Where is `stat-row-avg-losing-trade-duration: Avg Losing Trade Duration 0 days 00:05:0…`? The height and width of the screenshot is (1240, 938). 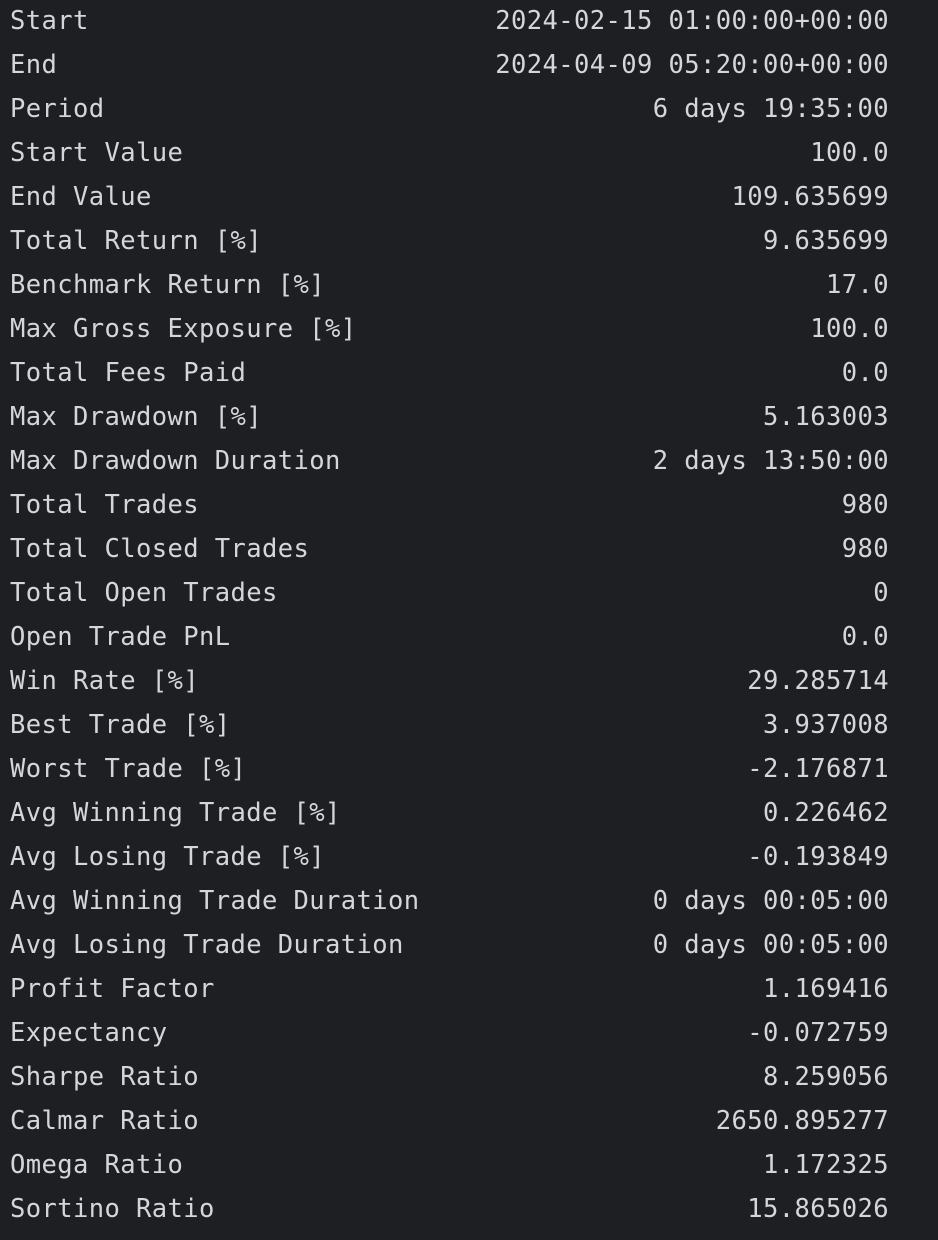 stat-row-avg-losing-trade-duration: Avg Losing Trade Duration 0 days 00:05:0… is located at coordinates (469, 946).